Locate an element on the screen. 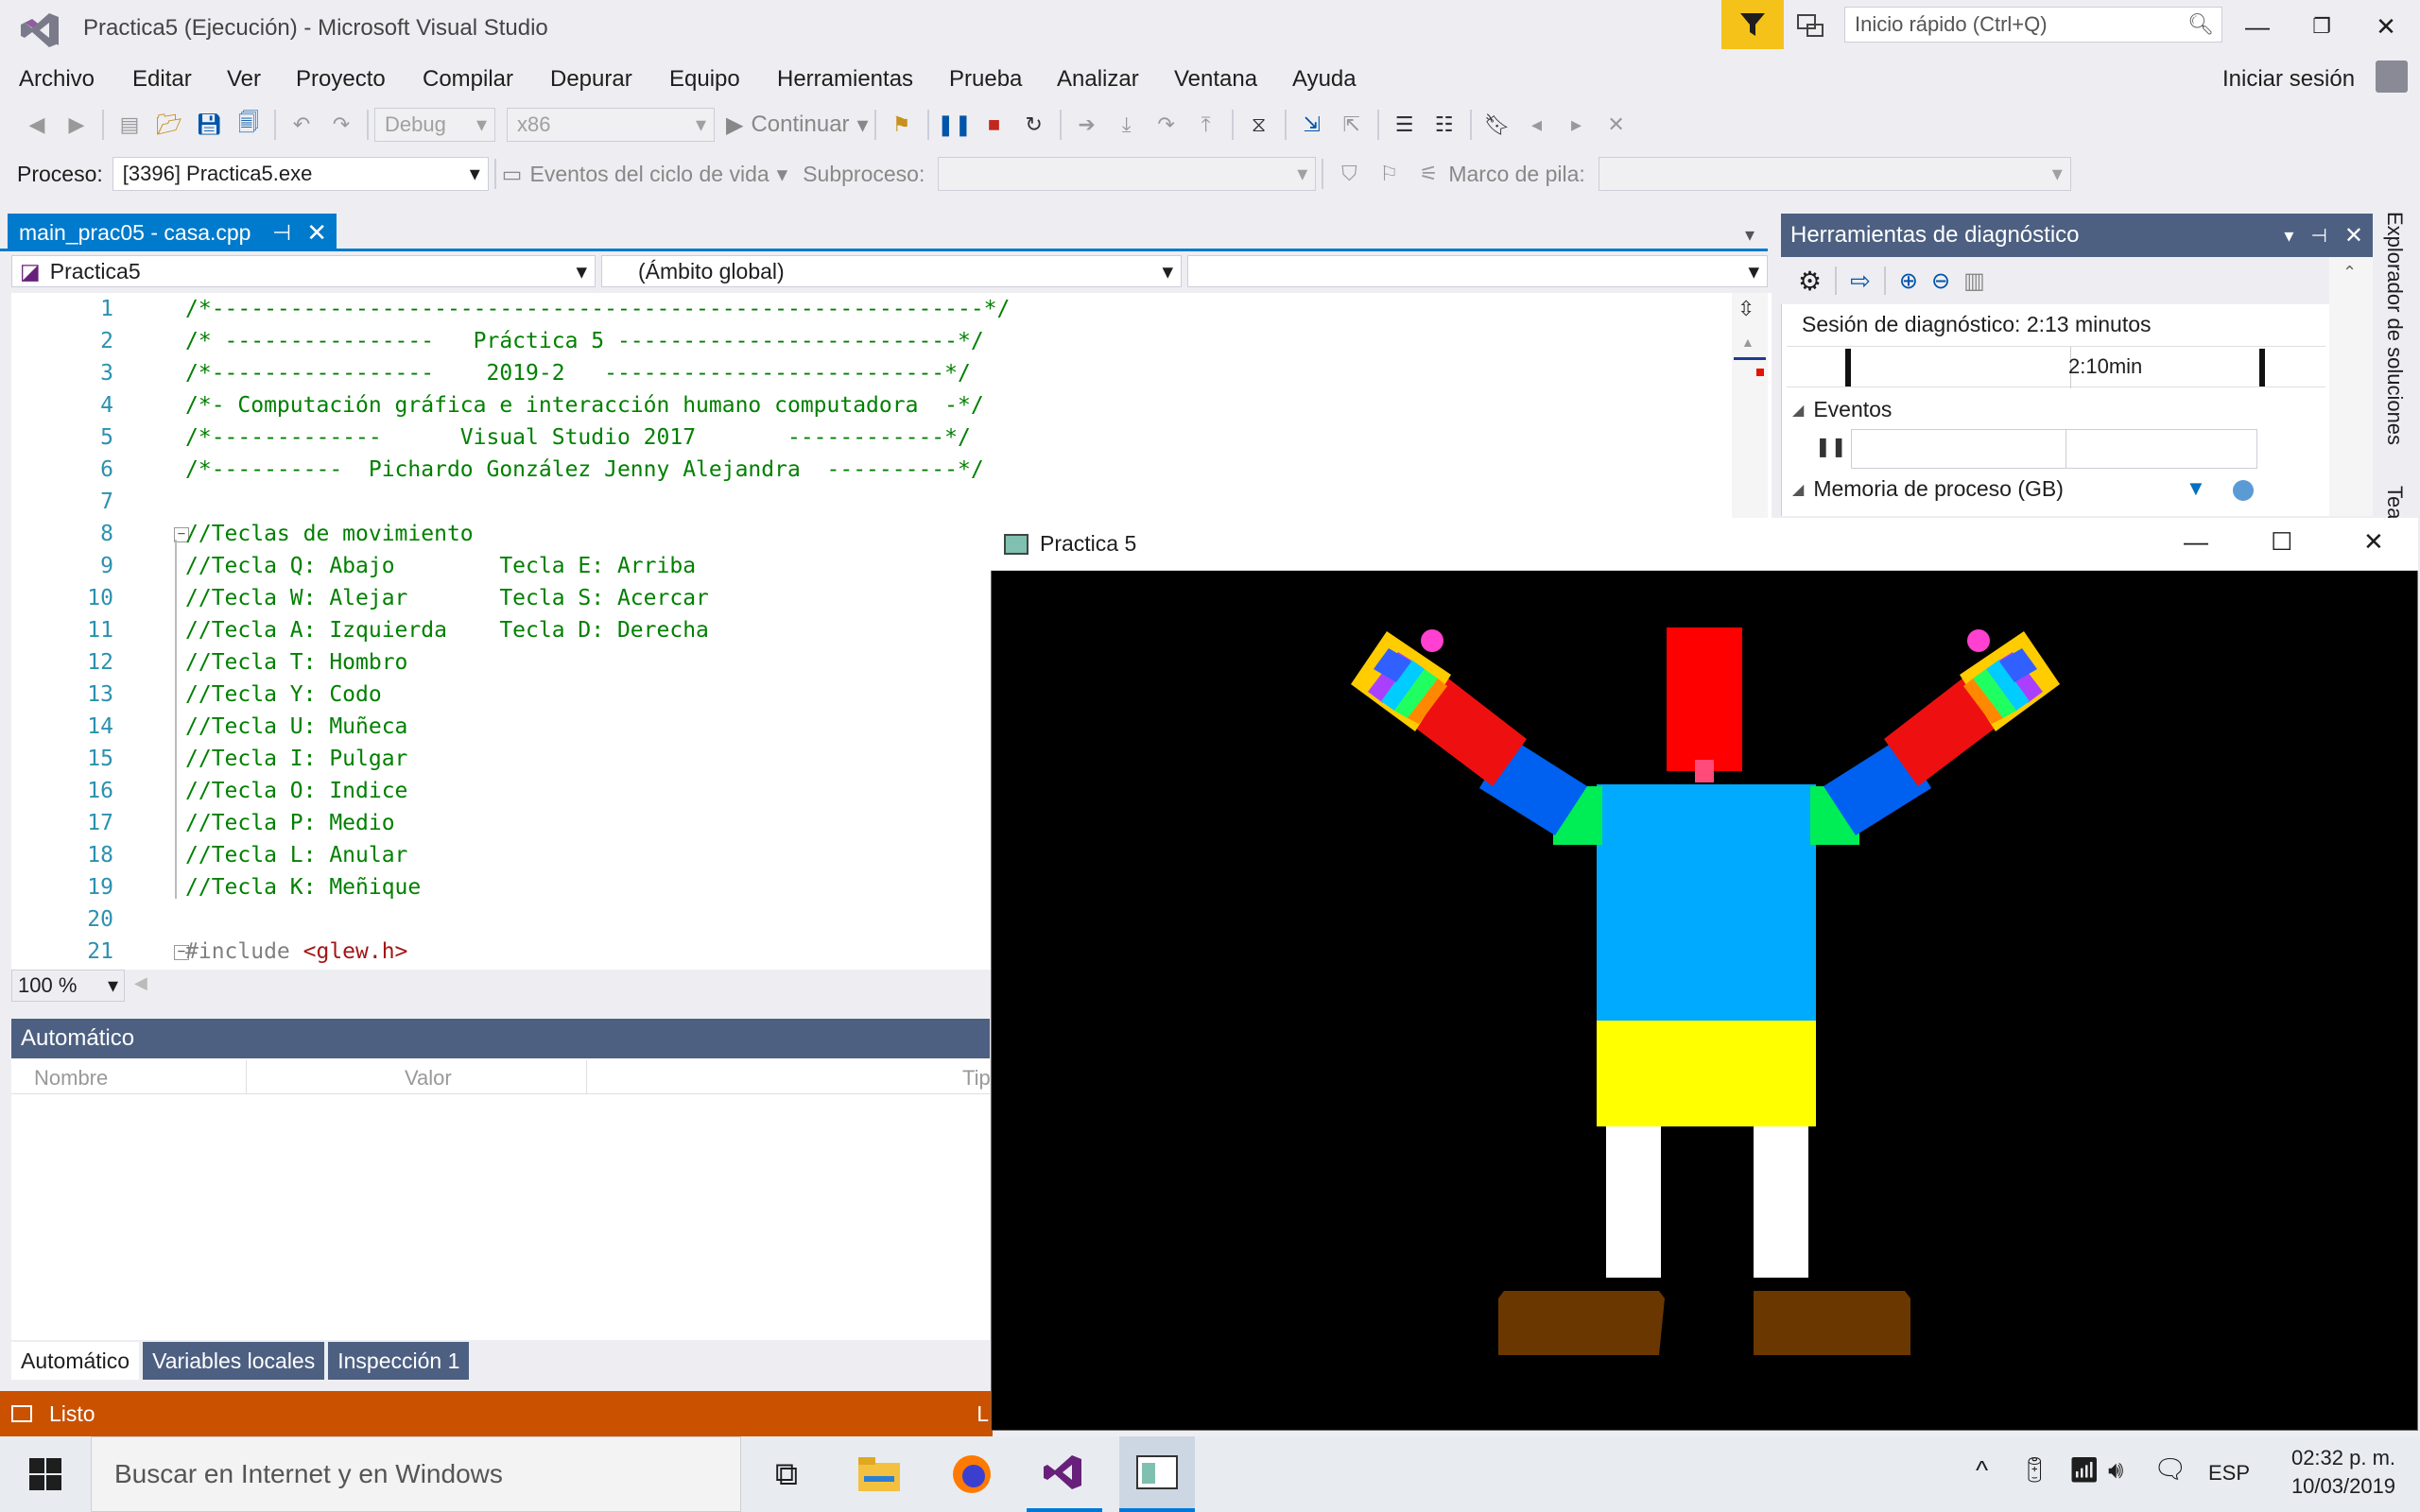 The image size is (2420, 1512). memory-section: ◢ Memoria de proceso (GB) is located at coordinates (1928, 489).